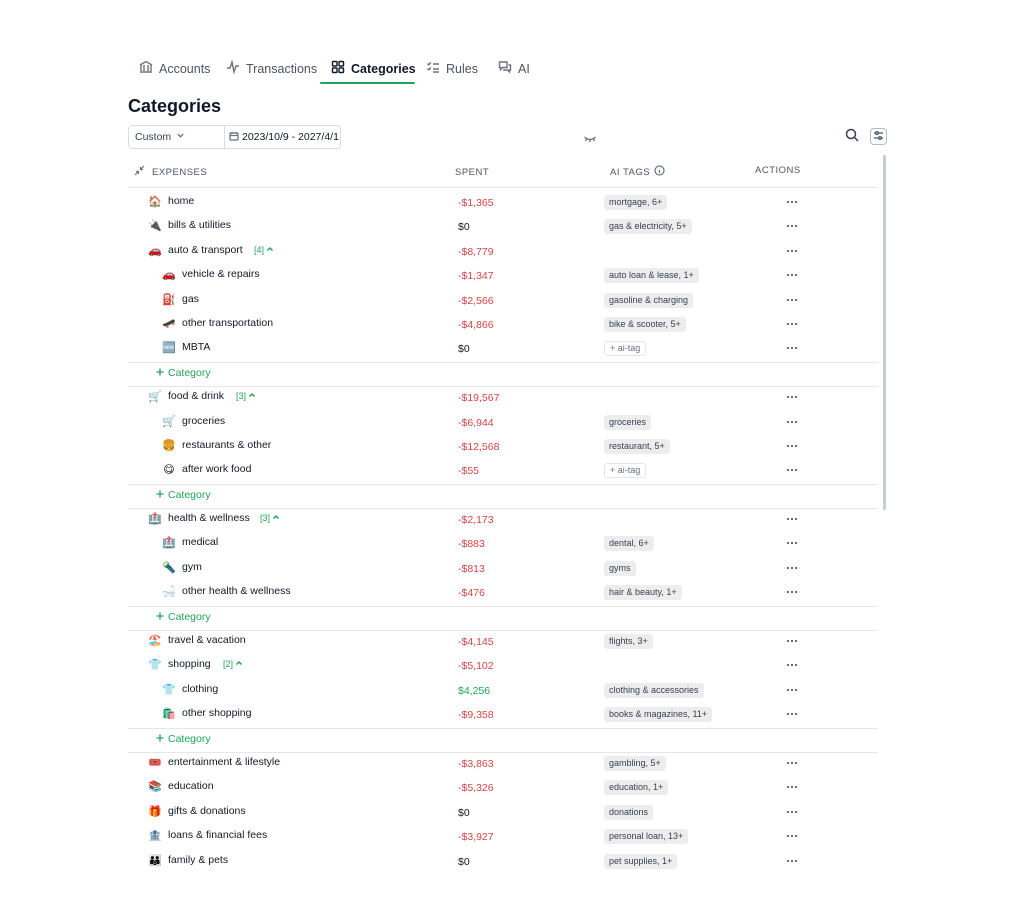  Describe the element at coordinates (878, 136) in the screenshot. I see `settings-button` at that location.